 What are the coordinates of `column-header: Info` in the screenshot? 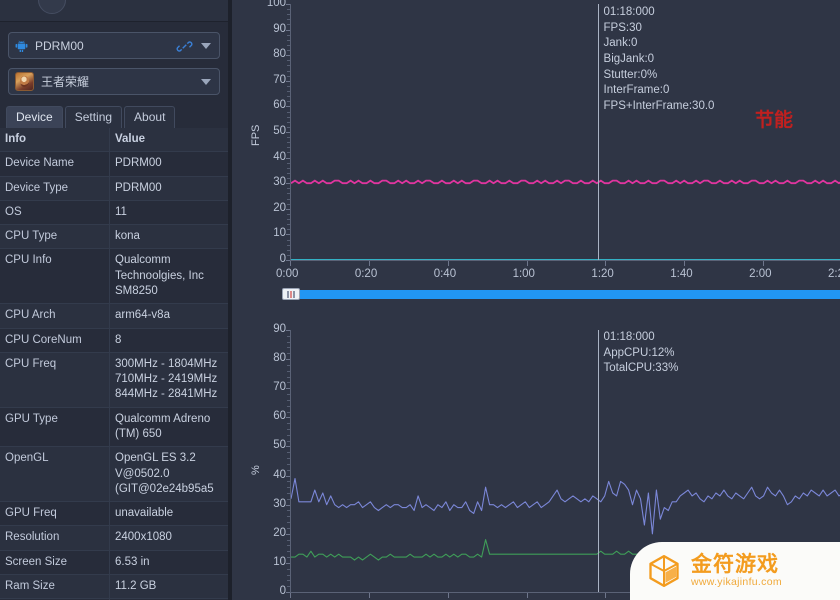 It's located at (55, 140).